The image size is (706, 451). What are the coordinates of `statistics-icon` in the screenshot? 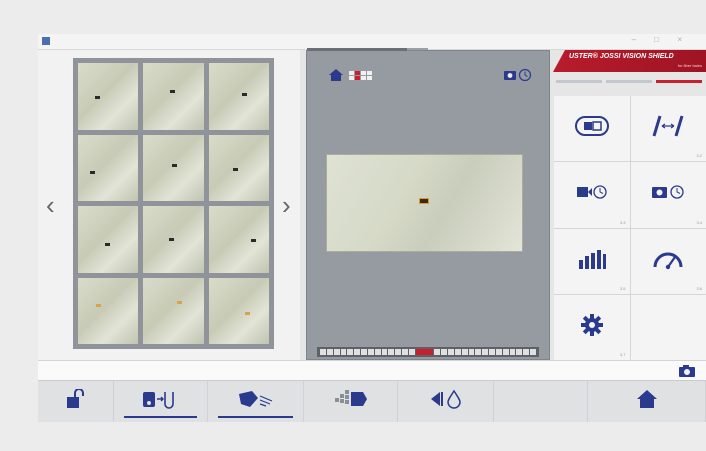 It's located at (592, 261).